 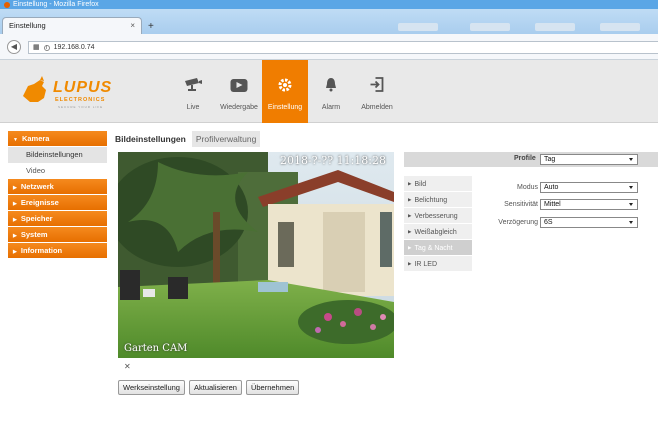 What do you see at coordinates (331, 86) in the screenshot?
I see `bell-icon` at bounding box center [331, 86].